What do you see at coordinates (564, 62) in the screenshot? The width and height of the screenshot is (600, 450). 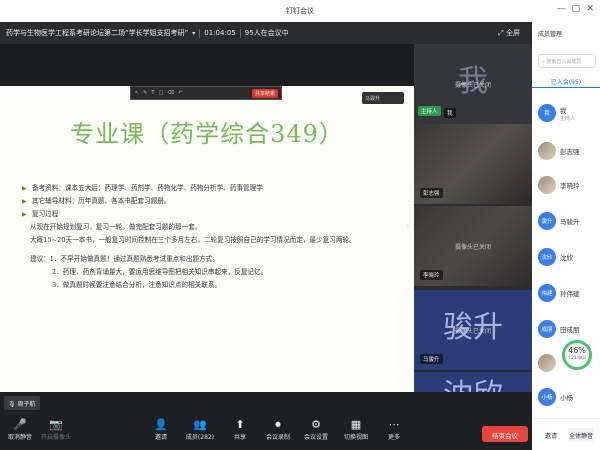 I see `search-placeholder: 搜索已入会成员` at bounding box center [564, 62].